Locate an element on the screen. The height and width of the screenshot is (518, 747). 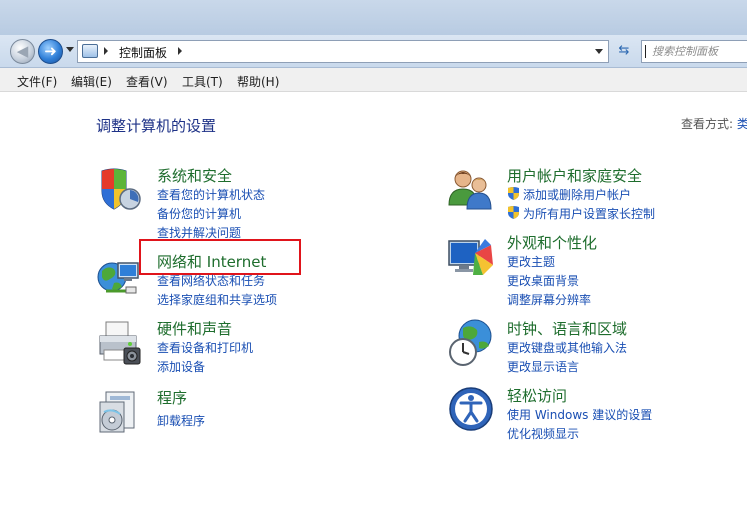
link-add-device: 添加设备 is located at coordinates (181, 366).